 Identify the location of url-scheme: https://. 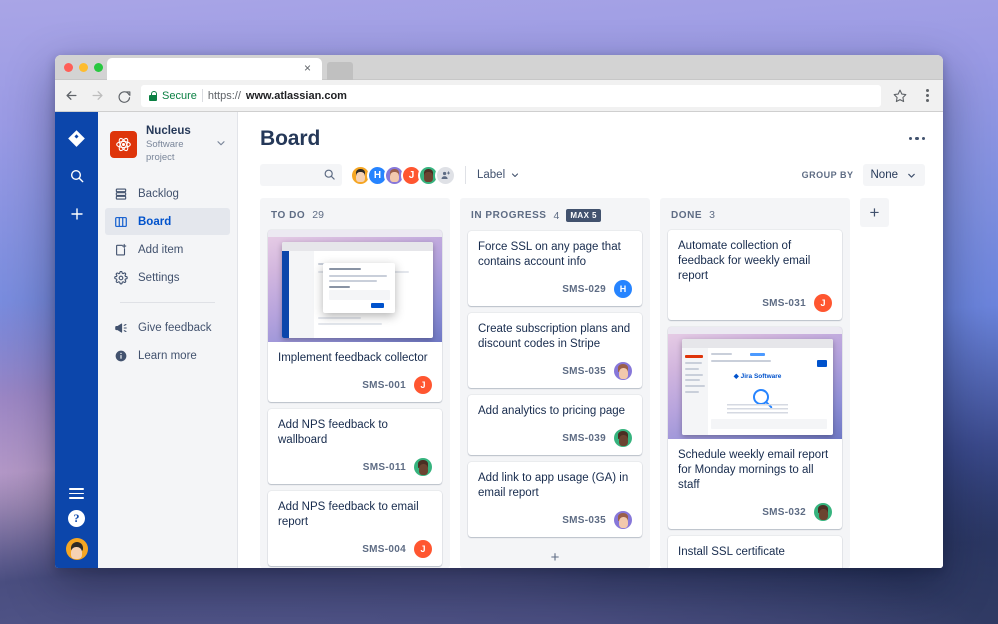
(224, 95).